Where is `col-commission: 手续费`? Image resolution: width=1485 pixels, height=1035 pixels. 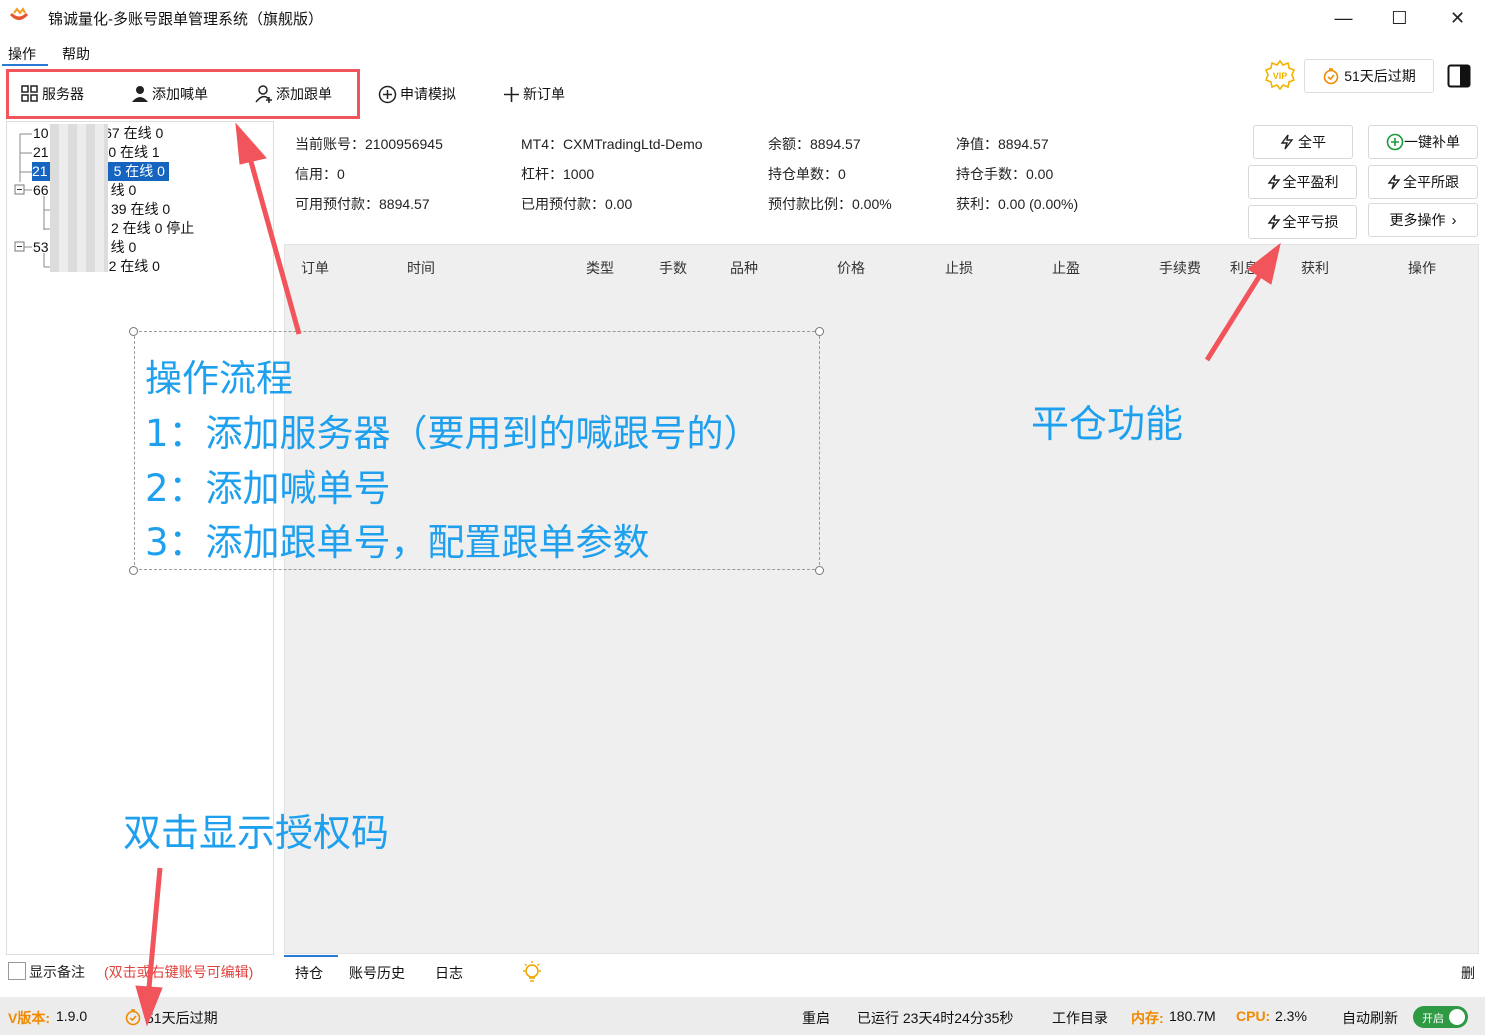
col-commission: 手续费 is located at coordinates (1180, 268).